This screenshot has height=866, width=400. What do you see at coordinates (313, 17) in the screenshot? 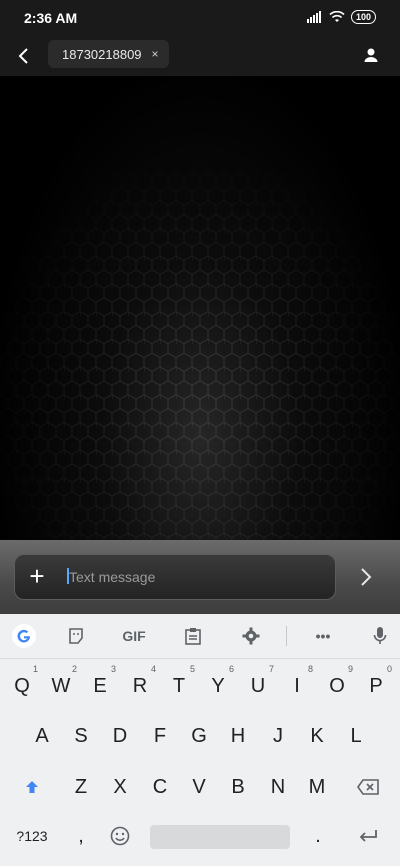
I see `signal-icon` at bounding box center [313, 17].